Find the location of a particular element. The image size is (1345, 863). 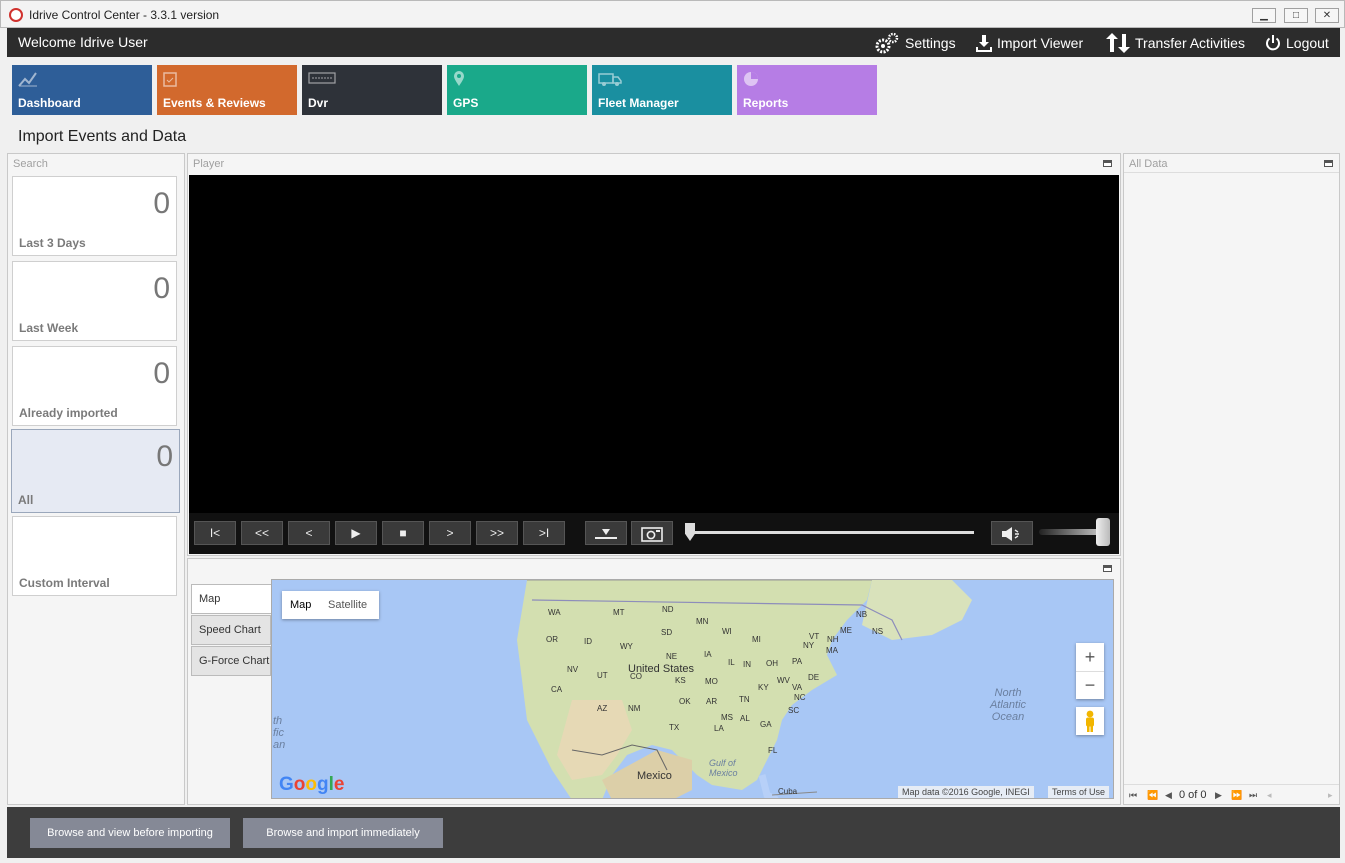

volume-slider is located at coordinates (1071, 532).